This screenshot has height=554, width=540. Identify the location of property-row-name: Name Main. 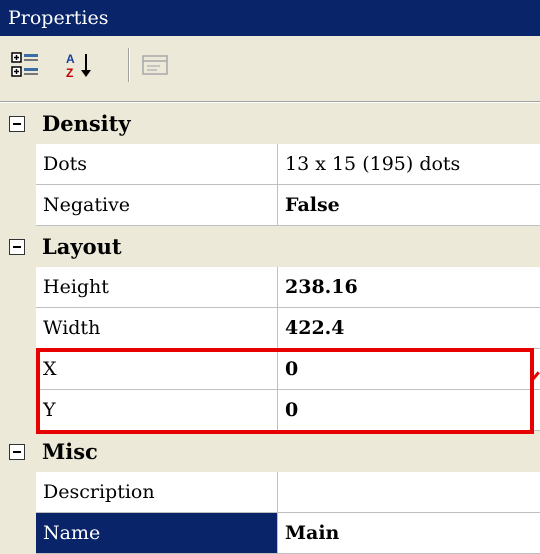
(270, 533).